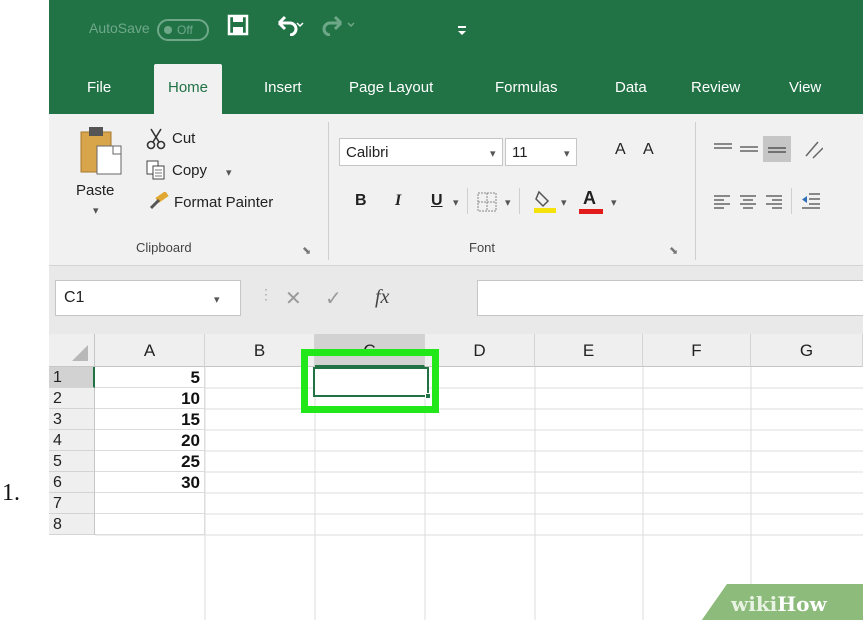  Describe the element at coordinates (715, 87) in the screenshot. I see `tab-review: Review` at that location.